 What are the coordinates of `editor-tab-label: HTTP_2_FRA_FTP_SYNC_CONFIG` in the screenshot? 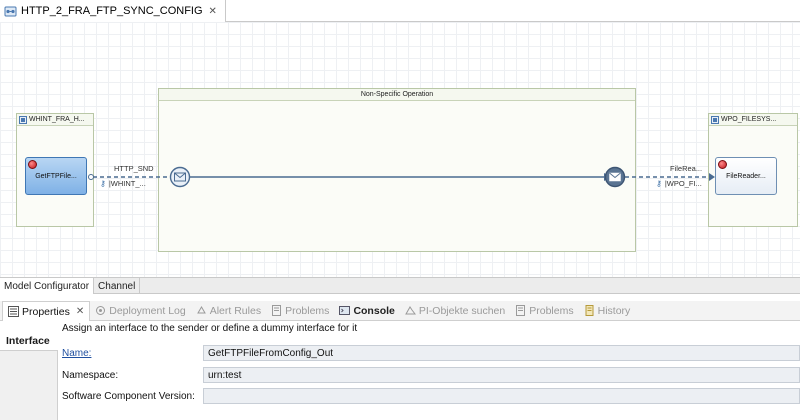 It's located at (112, 11).